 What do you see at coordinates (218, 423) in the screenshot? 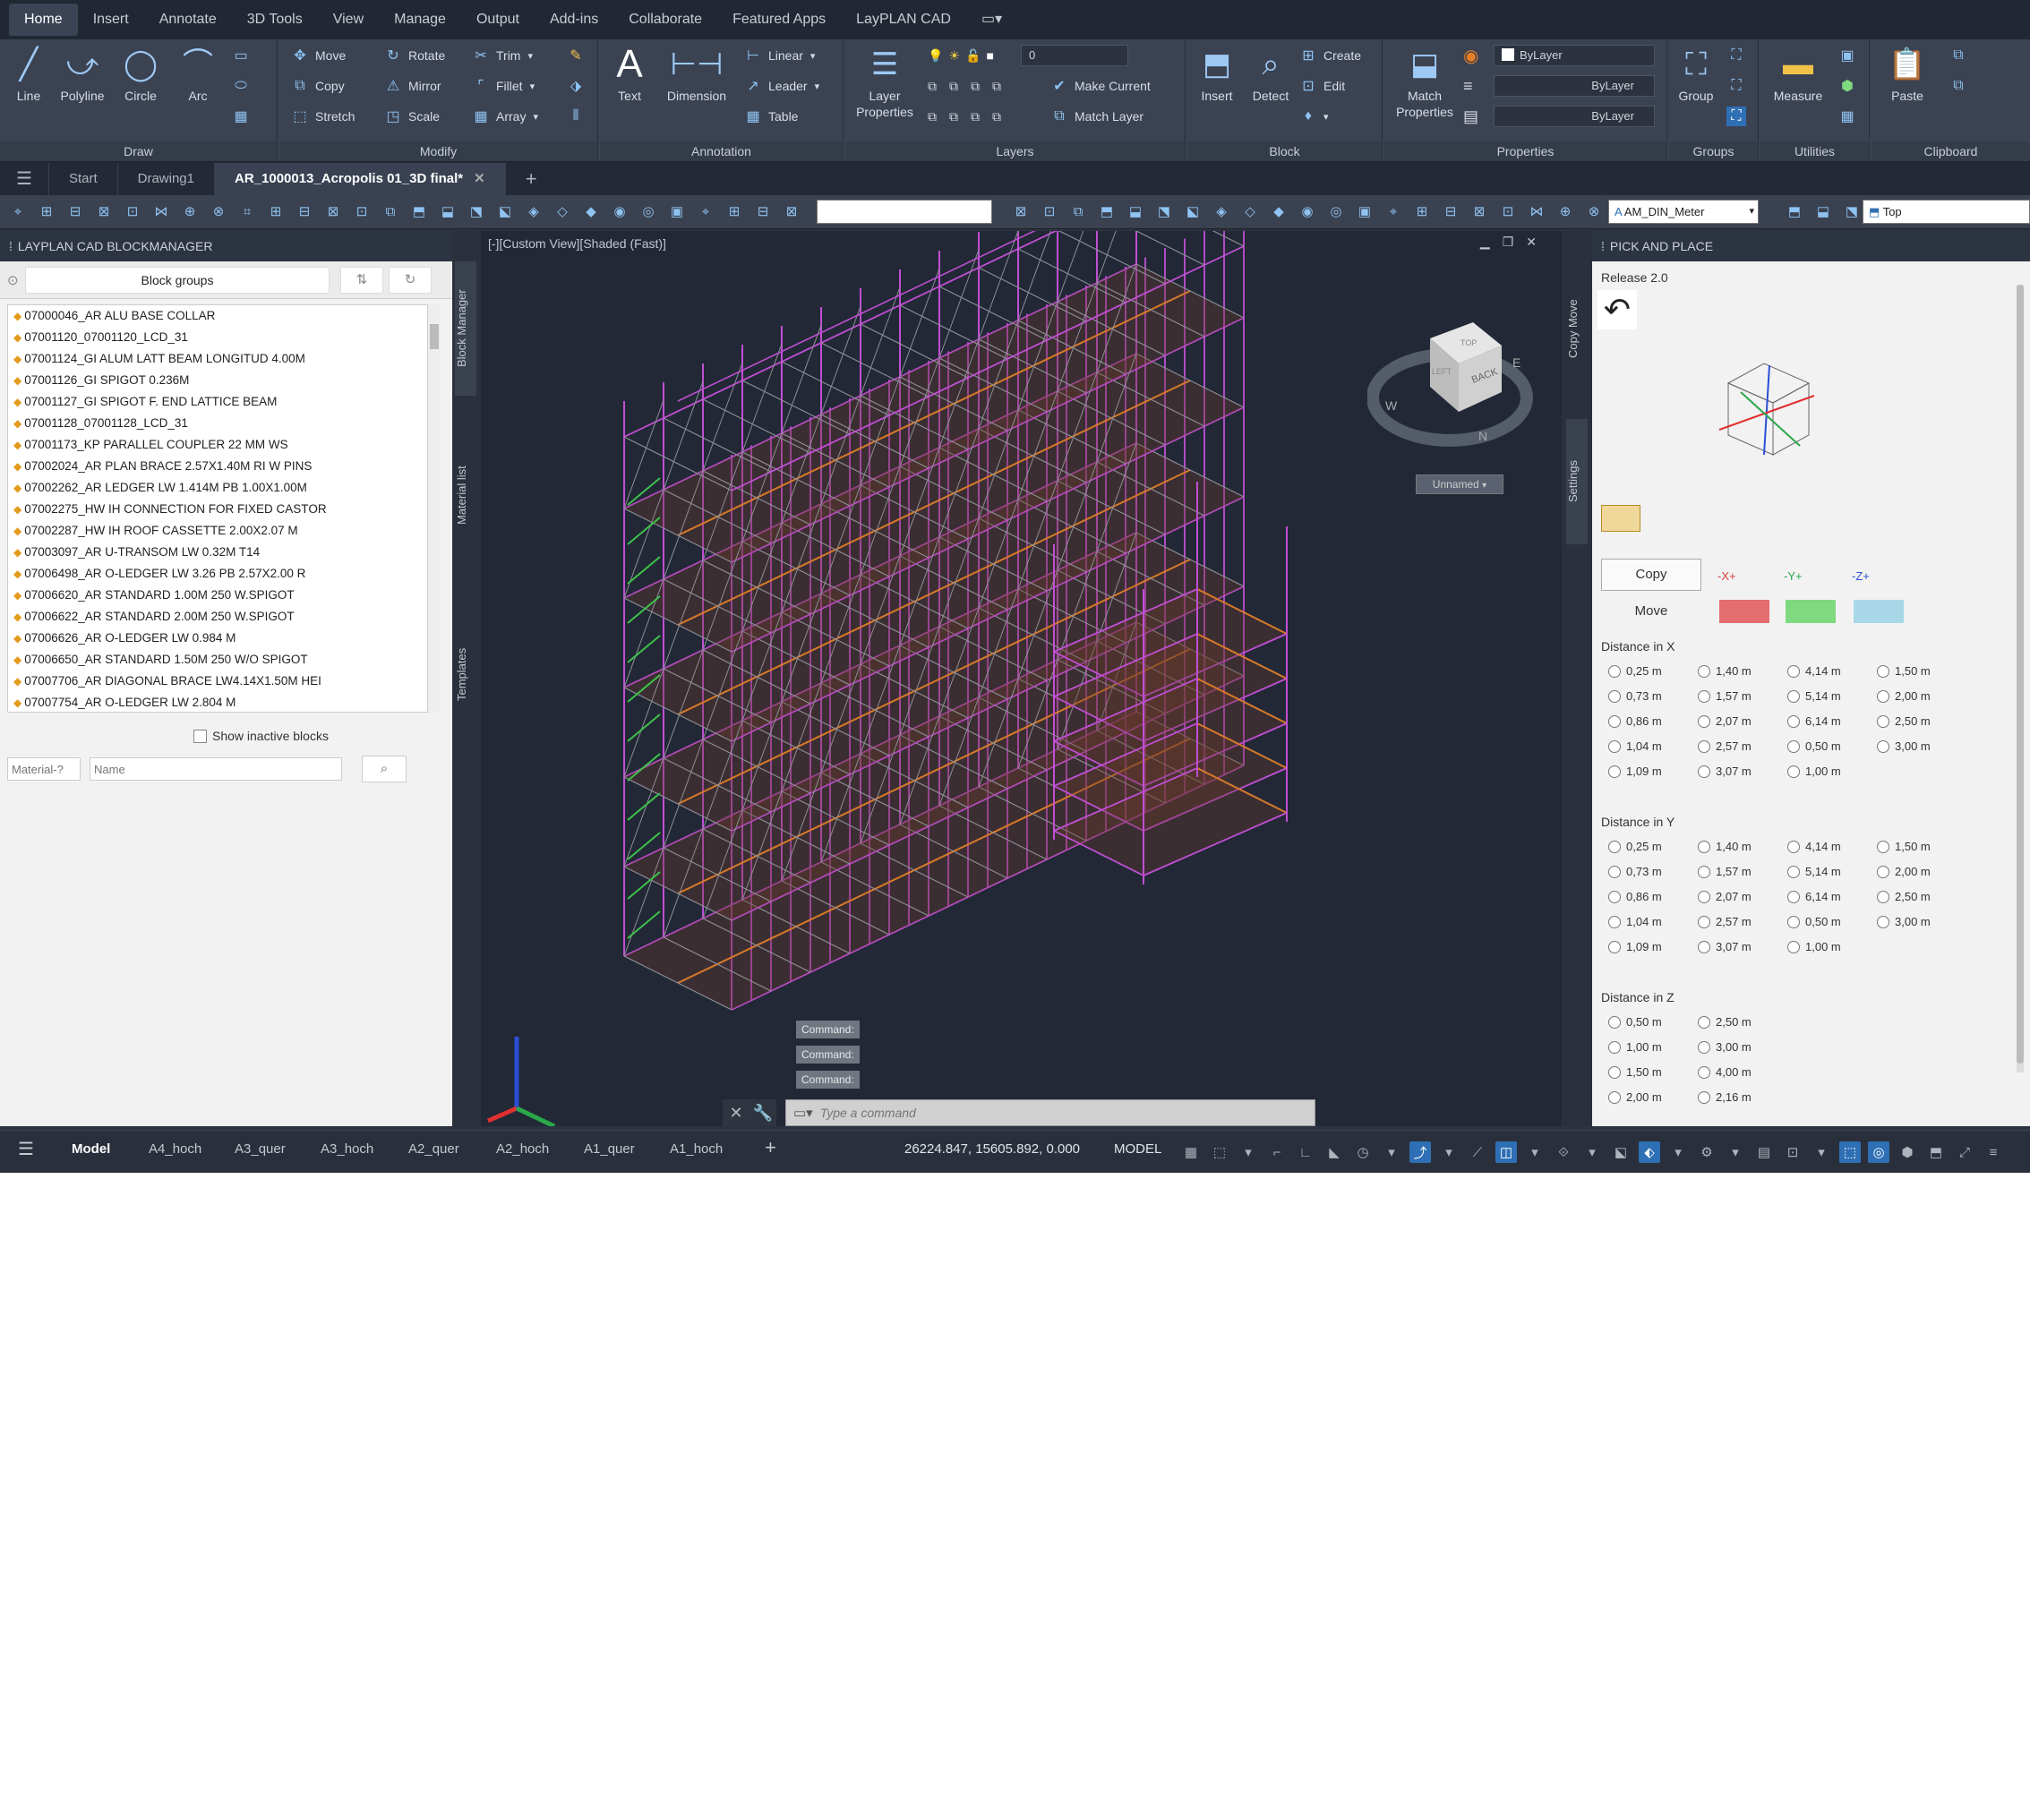
I see `block-list-item: ◆ 07001128_07001128_LCD_31` at bounding box center [218, 423].